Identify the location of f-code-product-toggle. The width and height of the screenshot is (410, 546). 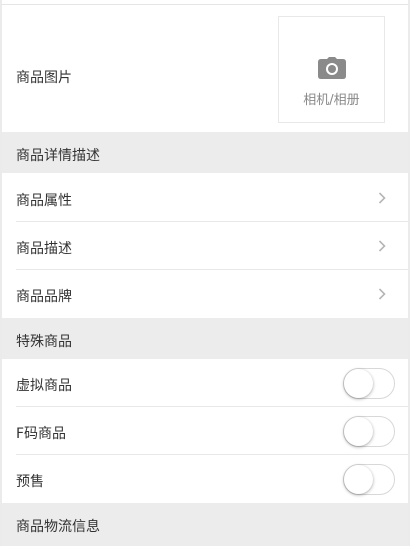
(369, 431).